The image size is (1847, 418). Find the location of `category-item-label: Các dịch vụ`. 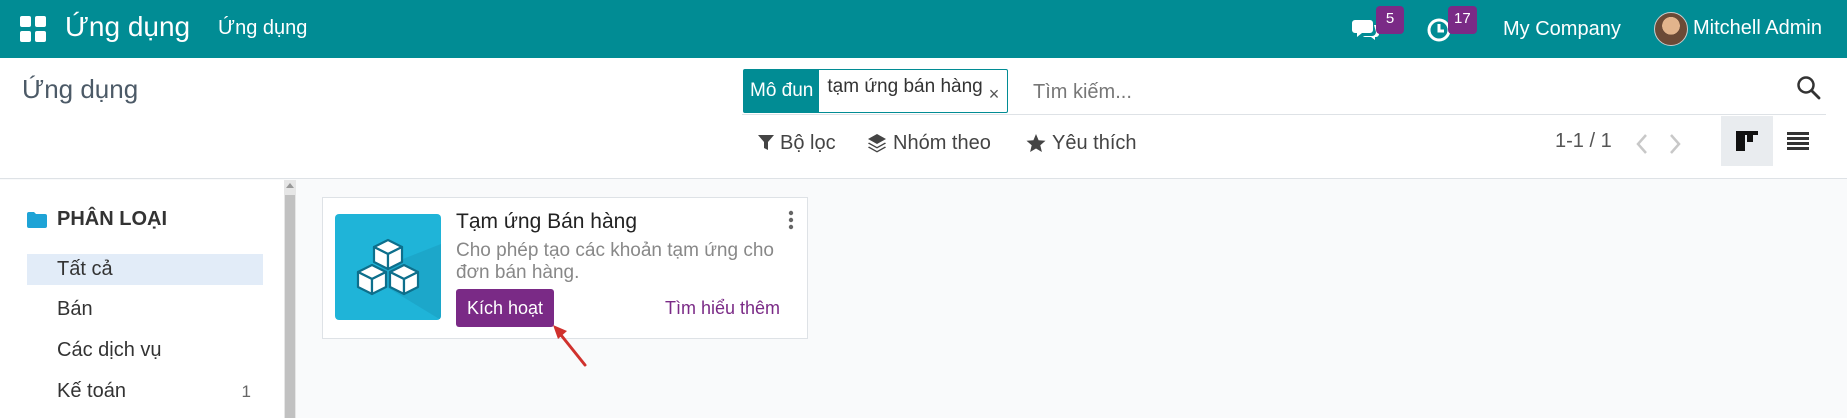

category-item-label: Các dịch vụ is located at coordinates (109, 350).